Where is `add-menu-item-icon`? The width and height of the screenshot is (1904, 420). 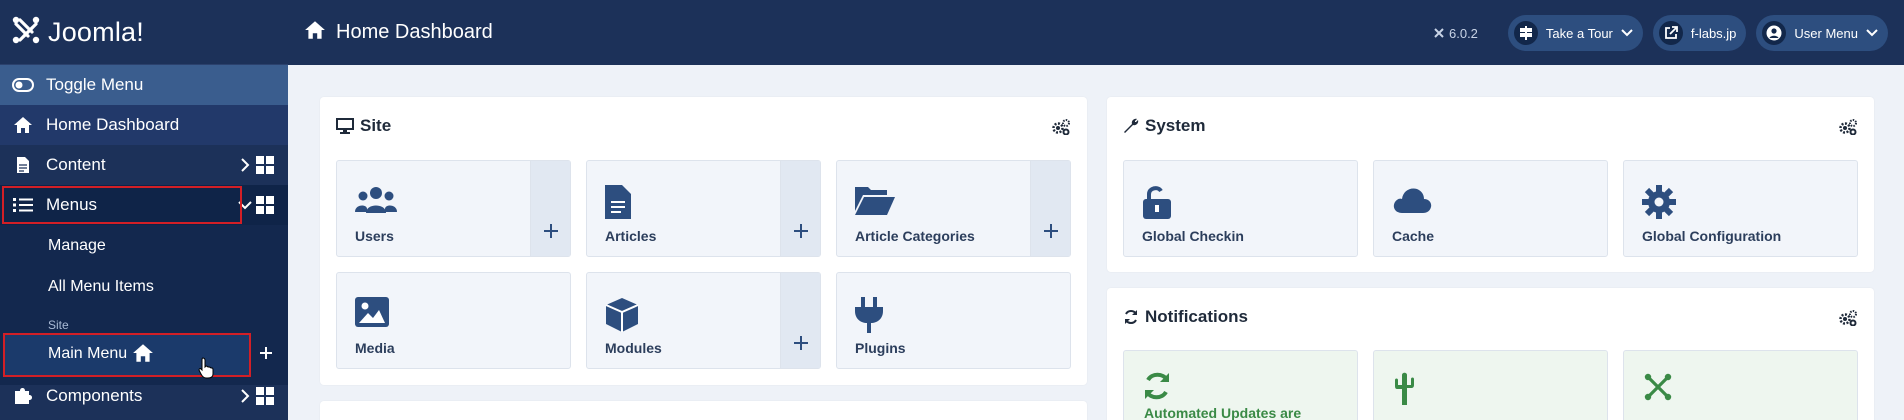 add-menu-item-icon is located at coordinates (266, 355).